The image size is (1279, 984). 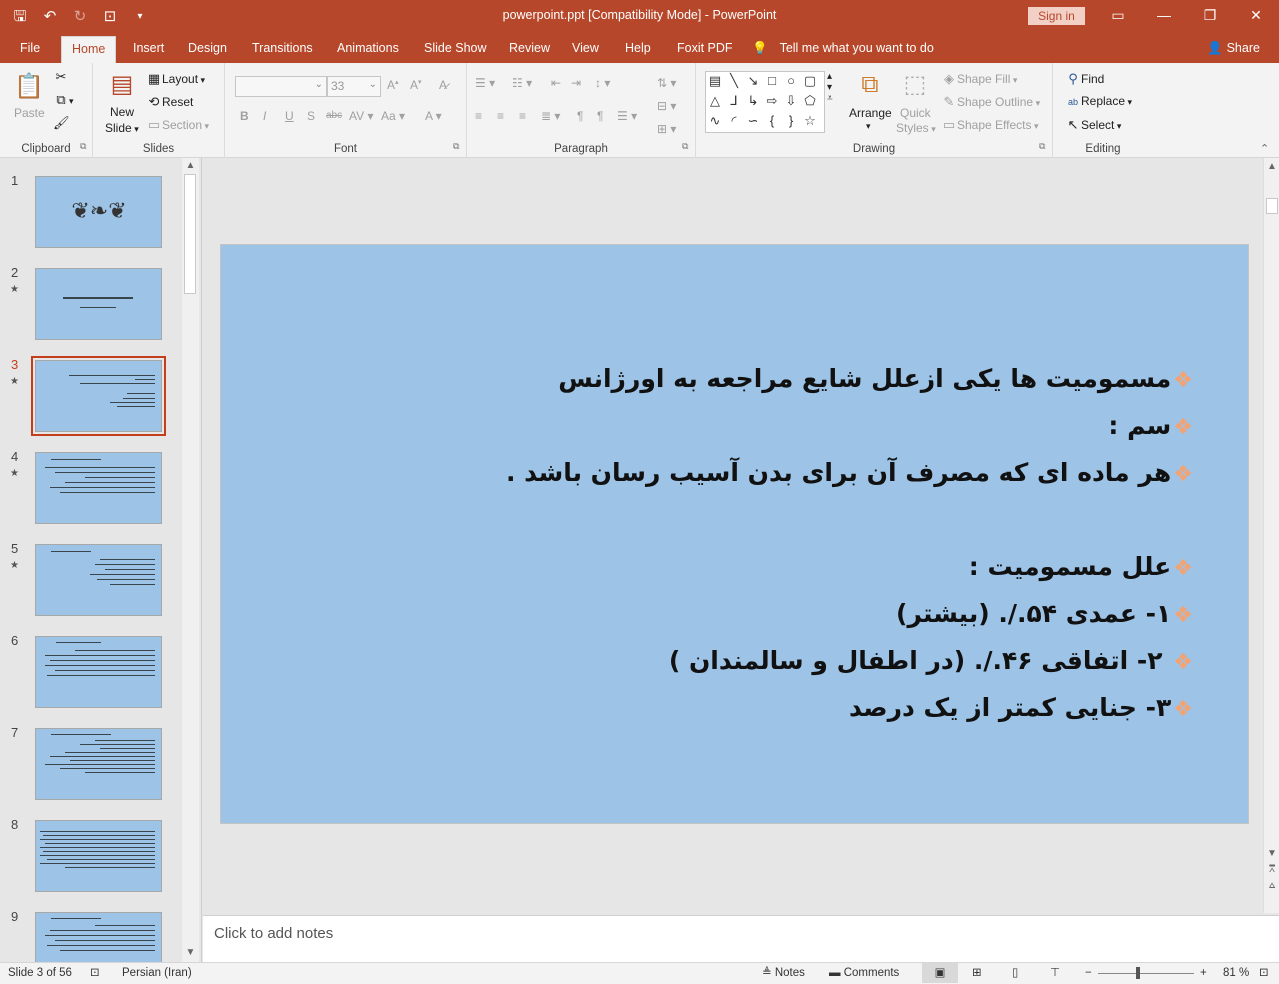 What do you see at coordinates (991, 102) in the screenshot?
I see `shape-outline-button: ✎ Shape Outline ▾` at bounding box center [991, 102].